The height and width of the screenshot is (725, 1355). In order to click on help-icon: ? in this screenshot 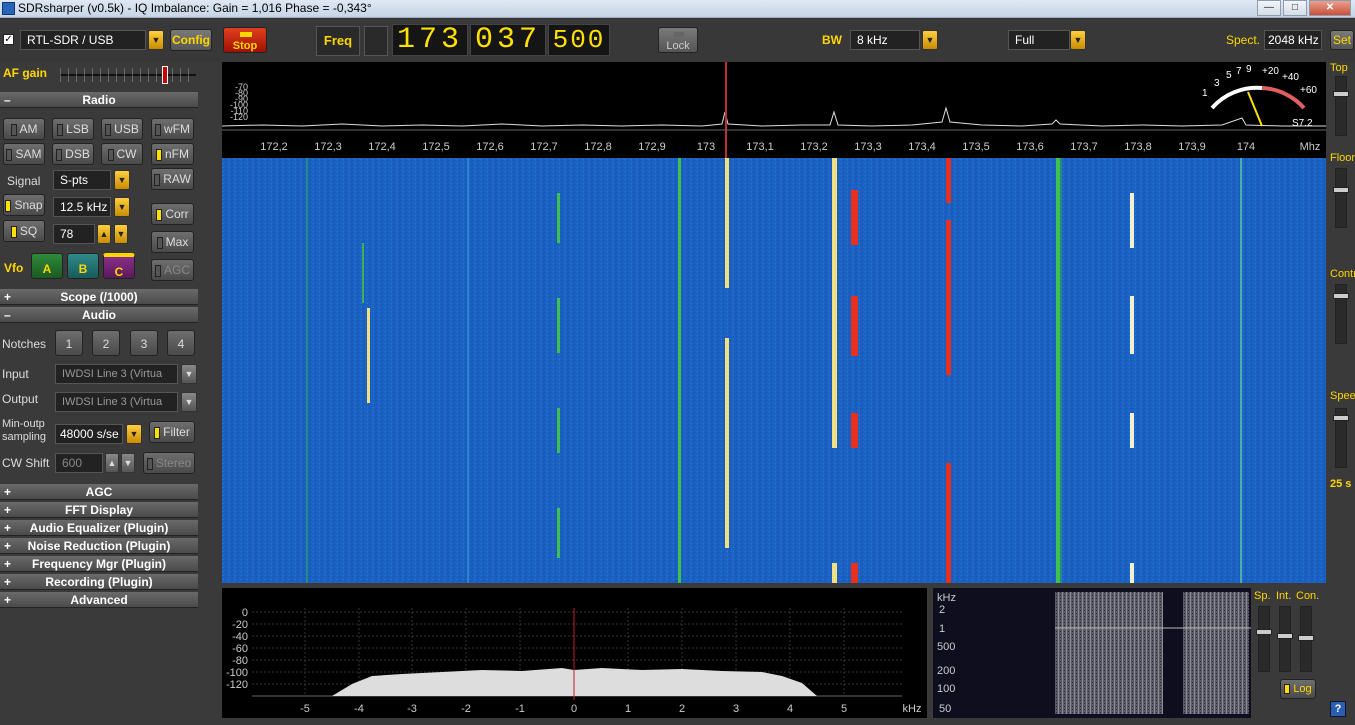, I will do `click(1338, 709)`.